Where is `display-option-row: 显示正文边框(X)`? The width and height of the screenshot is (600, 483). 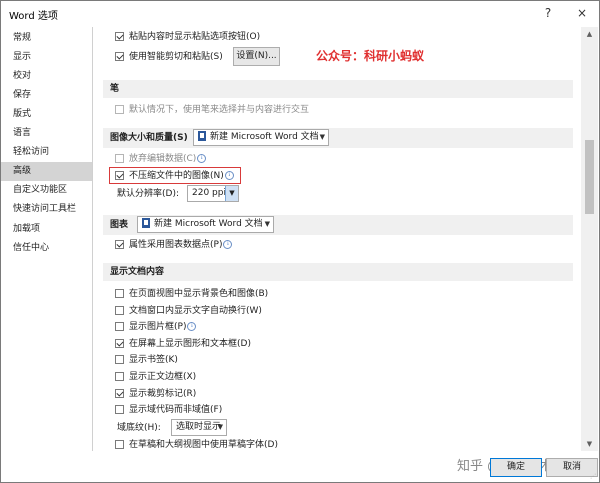
display-option-row: 显示正文边框(X) is located at coordinates (155, 377).